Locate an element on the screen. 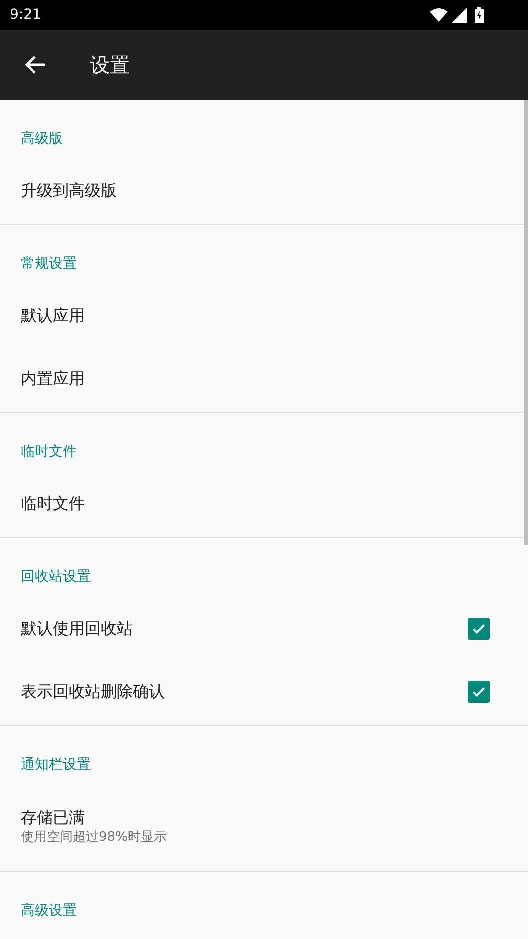 The height and width of the screenshot is (939, 528). battery-charging-icon is located at coordinates (479, 15).